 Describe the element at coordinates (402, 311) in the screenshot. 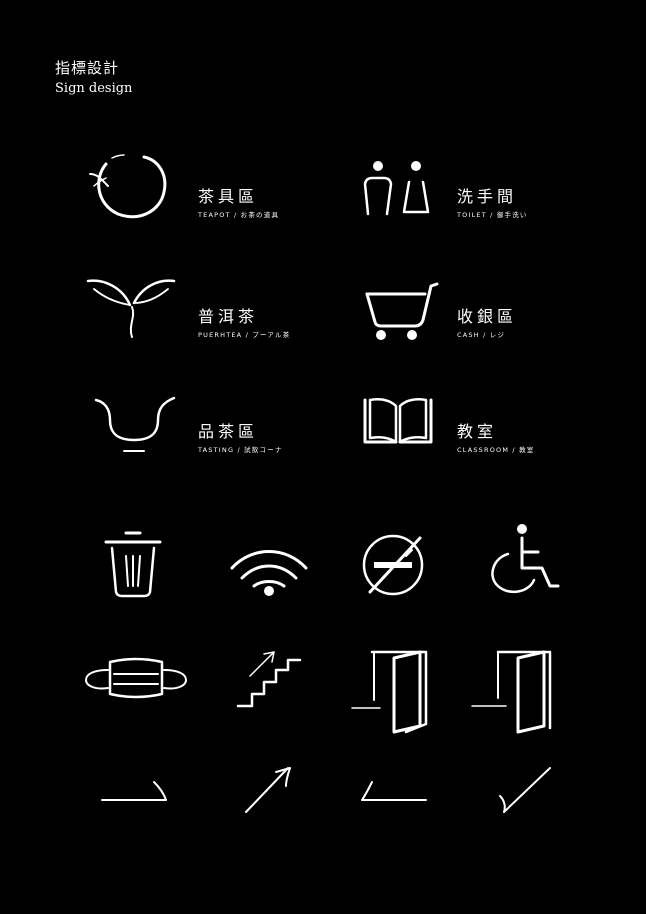

I see `cart-icon` at that location.